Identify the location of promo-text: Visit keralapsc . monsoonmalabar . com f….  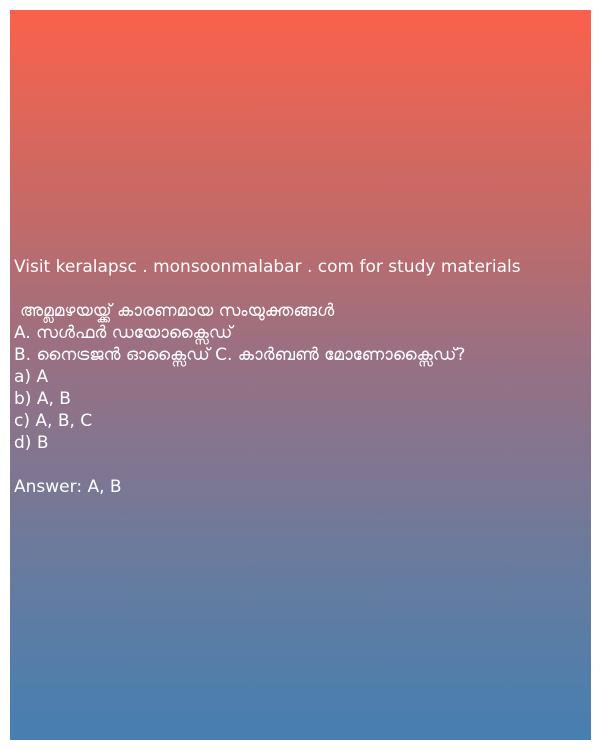
(267, 267).